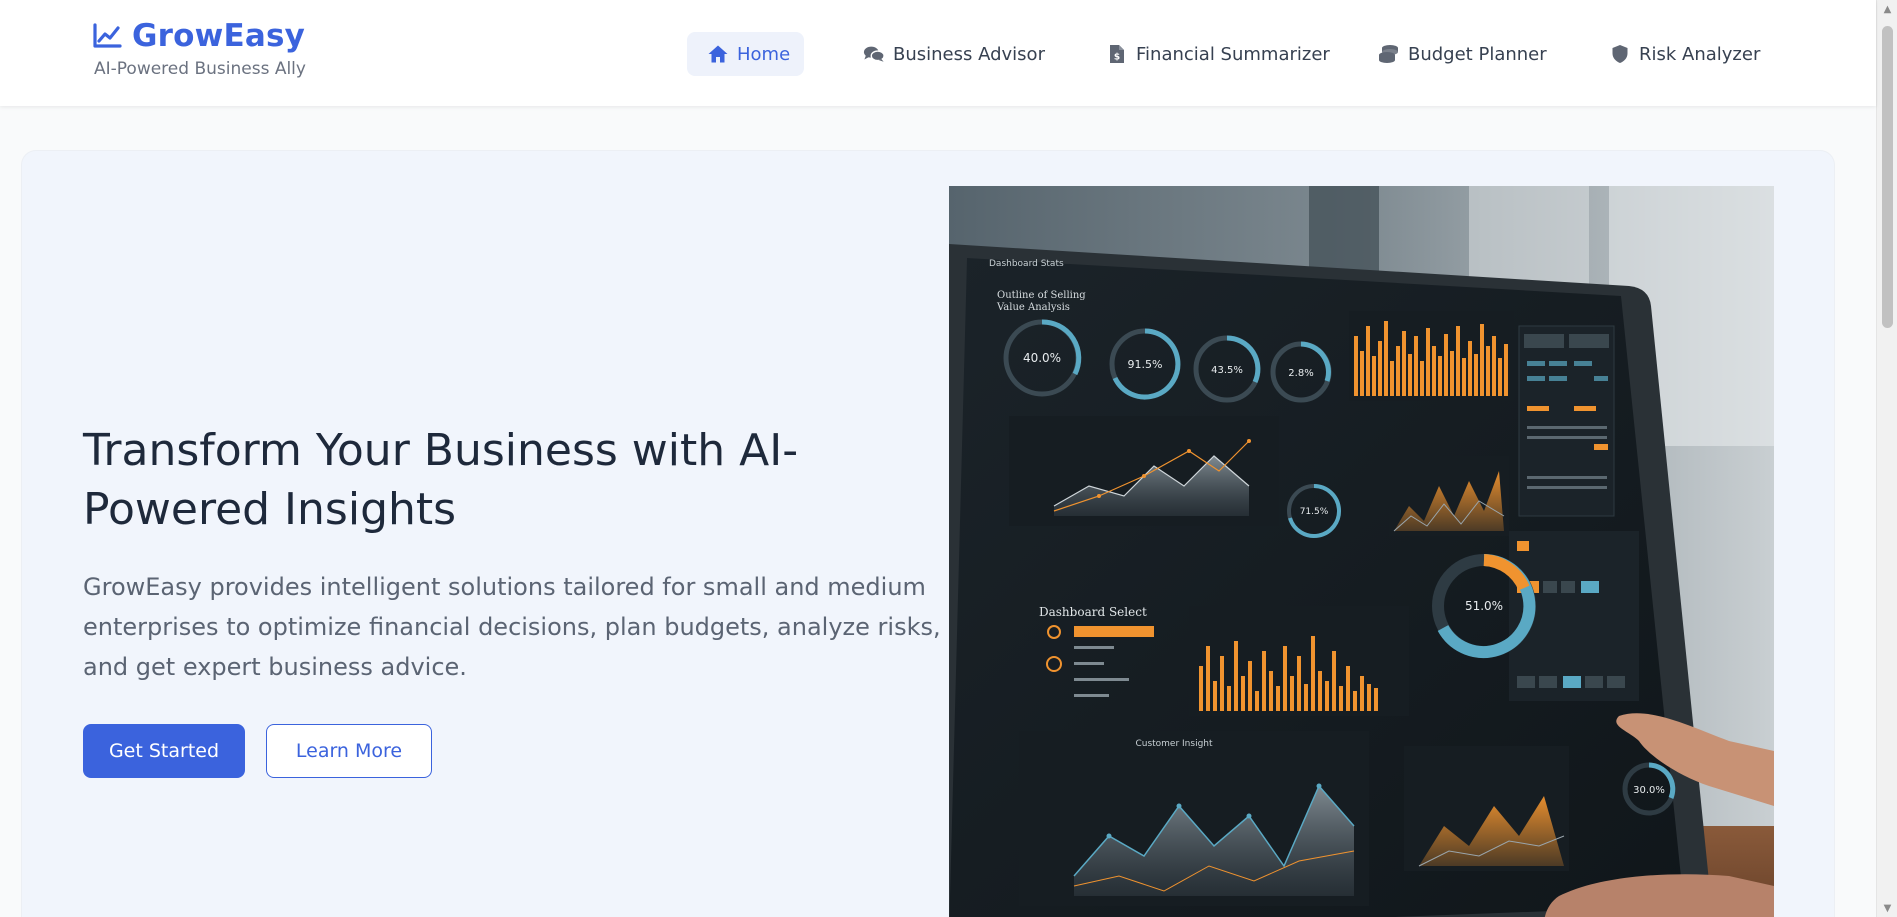 The image size is (1897, 917). What do you see at coordinates (1887, 908) in the screenshot?
I see `scroll-down-arrow-icon: ▼` at bounding box center [1887, 908].